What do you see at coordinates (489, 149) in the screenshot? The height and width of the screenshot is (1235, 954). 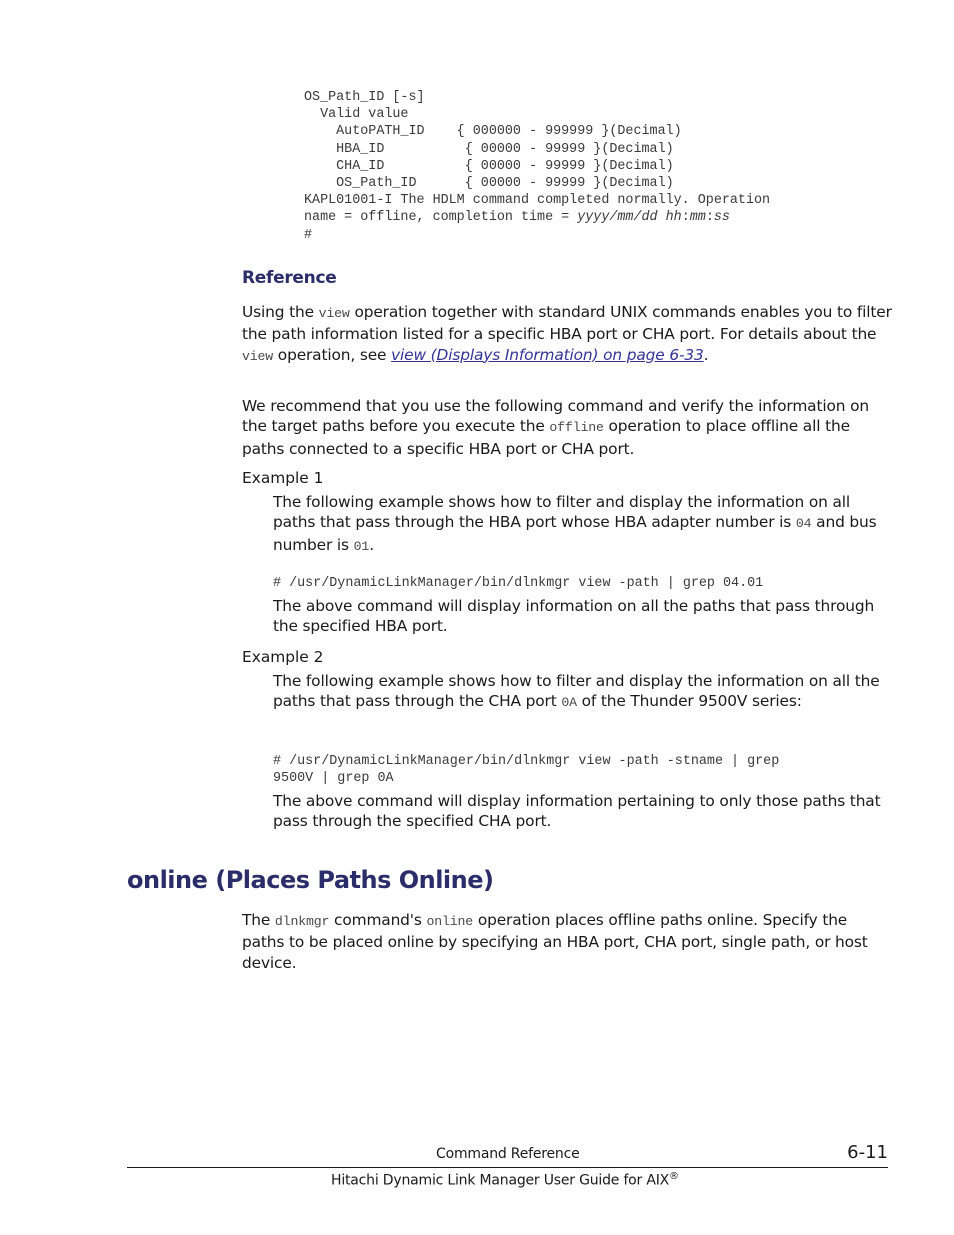 I see `code-line: HBA_ID { 00000 - 99999 }(Decimal)` at bounding box center [489, 149].